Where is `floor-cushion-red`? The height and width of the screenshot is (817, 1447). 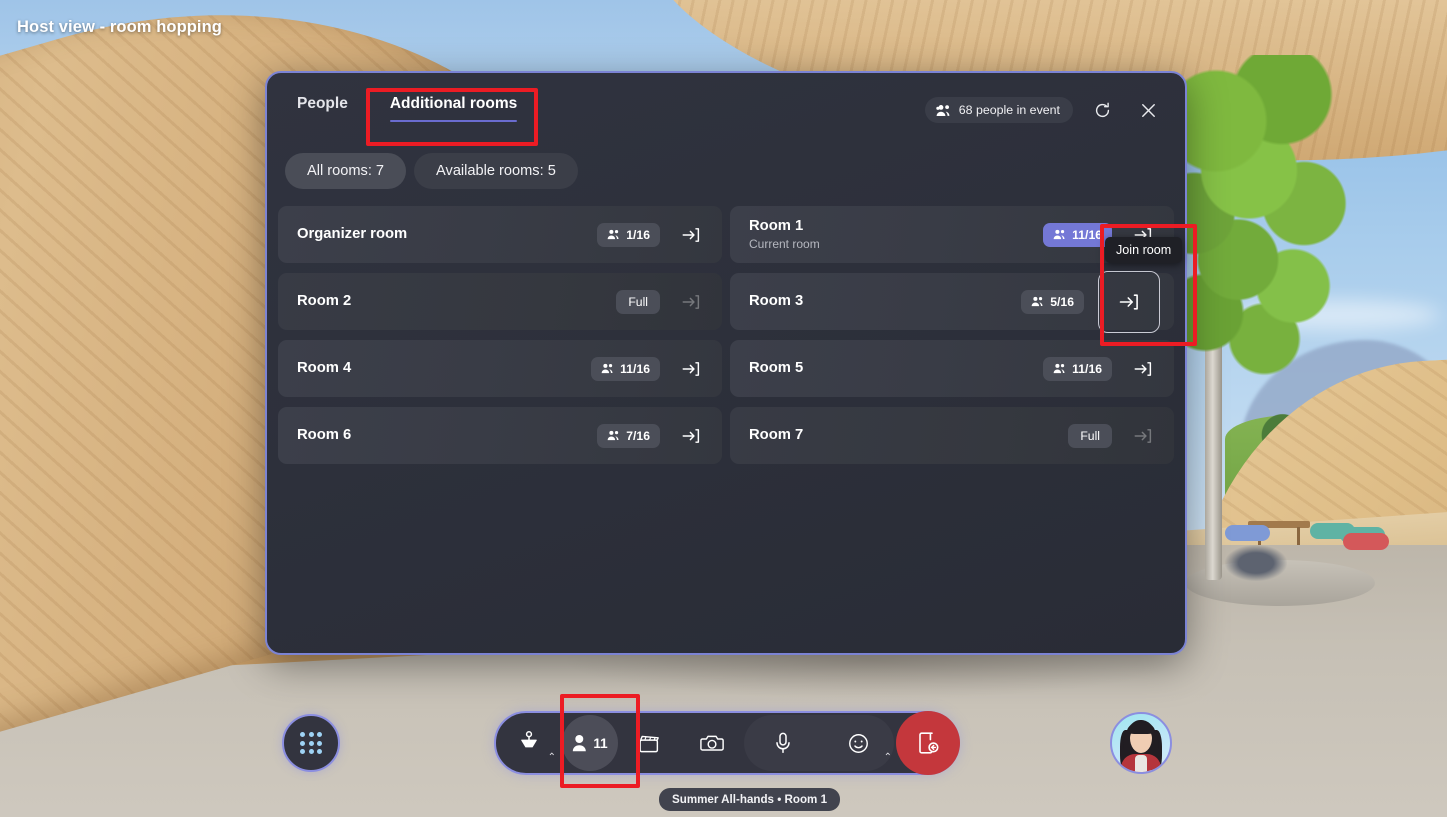
floor-cushion-red is located at coordinates (1366, 541).